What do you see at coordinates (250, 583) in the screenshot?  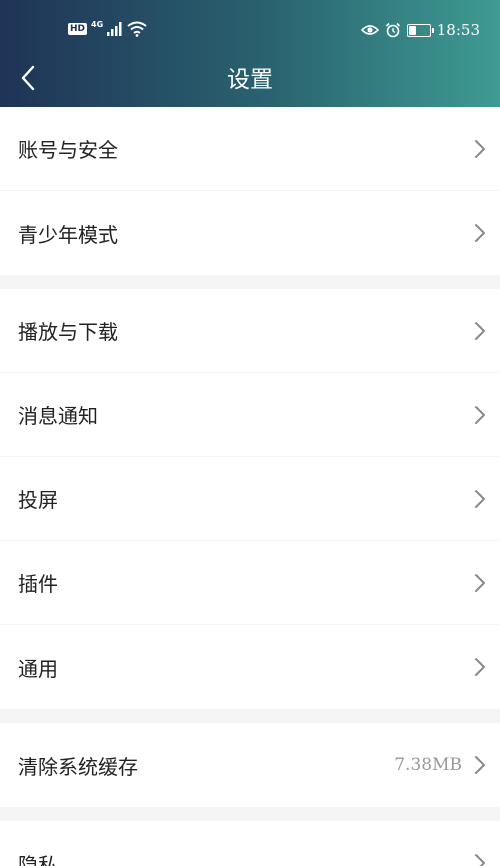 I see `settings-item: 插件` at bounding box center [250, 583].